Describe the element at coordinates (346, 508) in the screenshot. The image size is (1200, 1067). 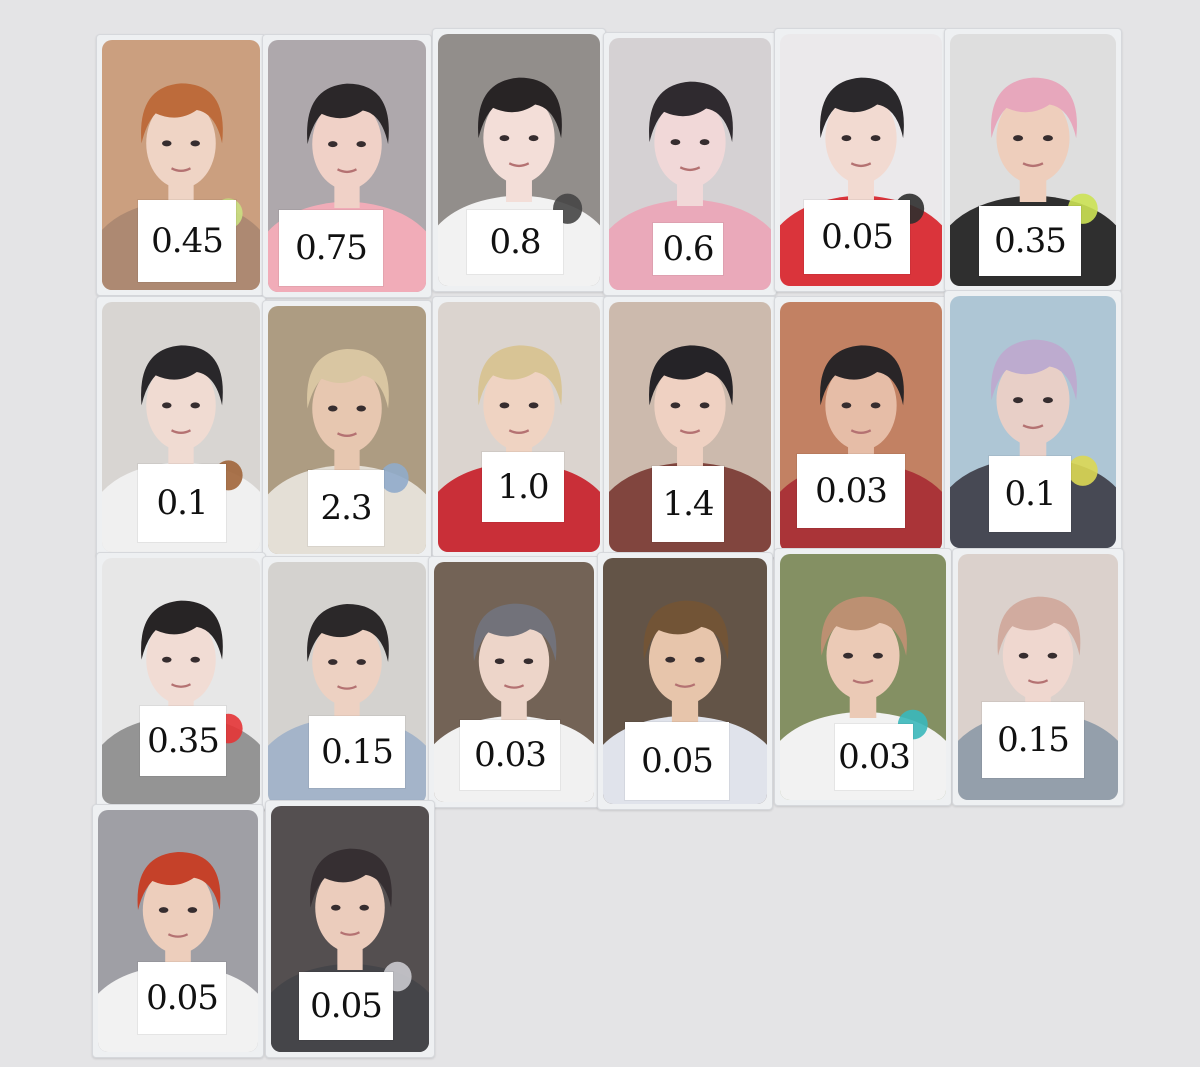
I see `price-label: 2.3` at that location.